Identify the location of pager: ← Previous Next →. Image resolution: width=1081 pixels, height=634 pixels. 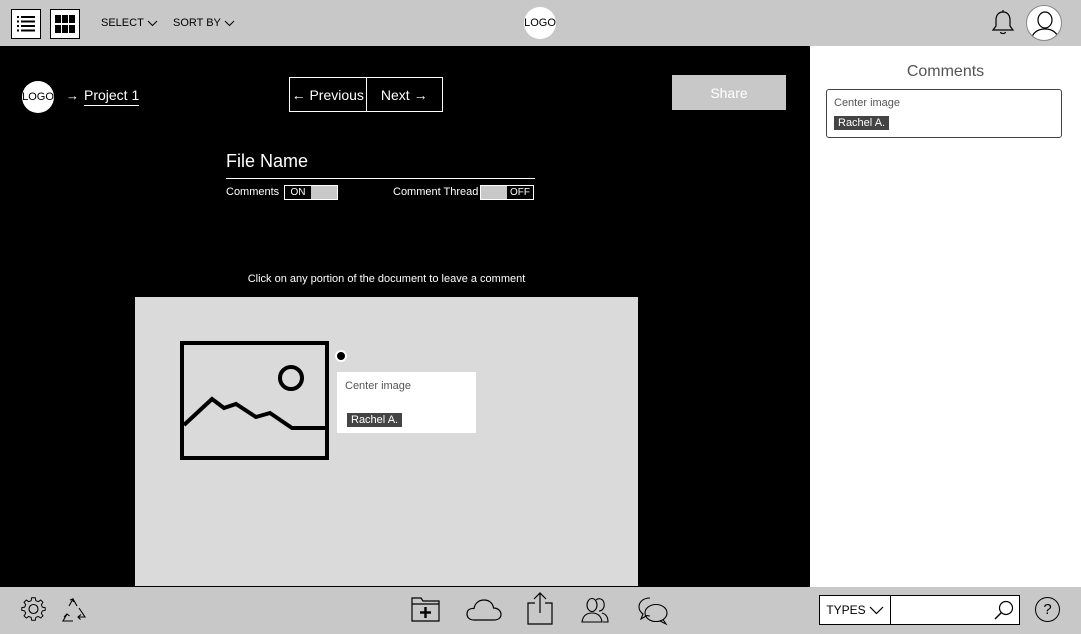
(366, 94).